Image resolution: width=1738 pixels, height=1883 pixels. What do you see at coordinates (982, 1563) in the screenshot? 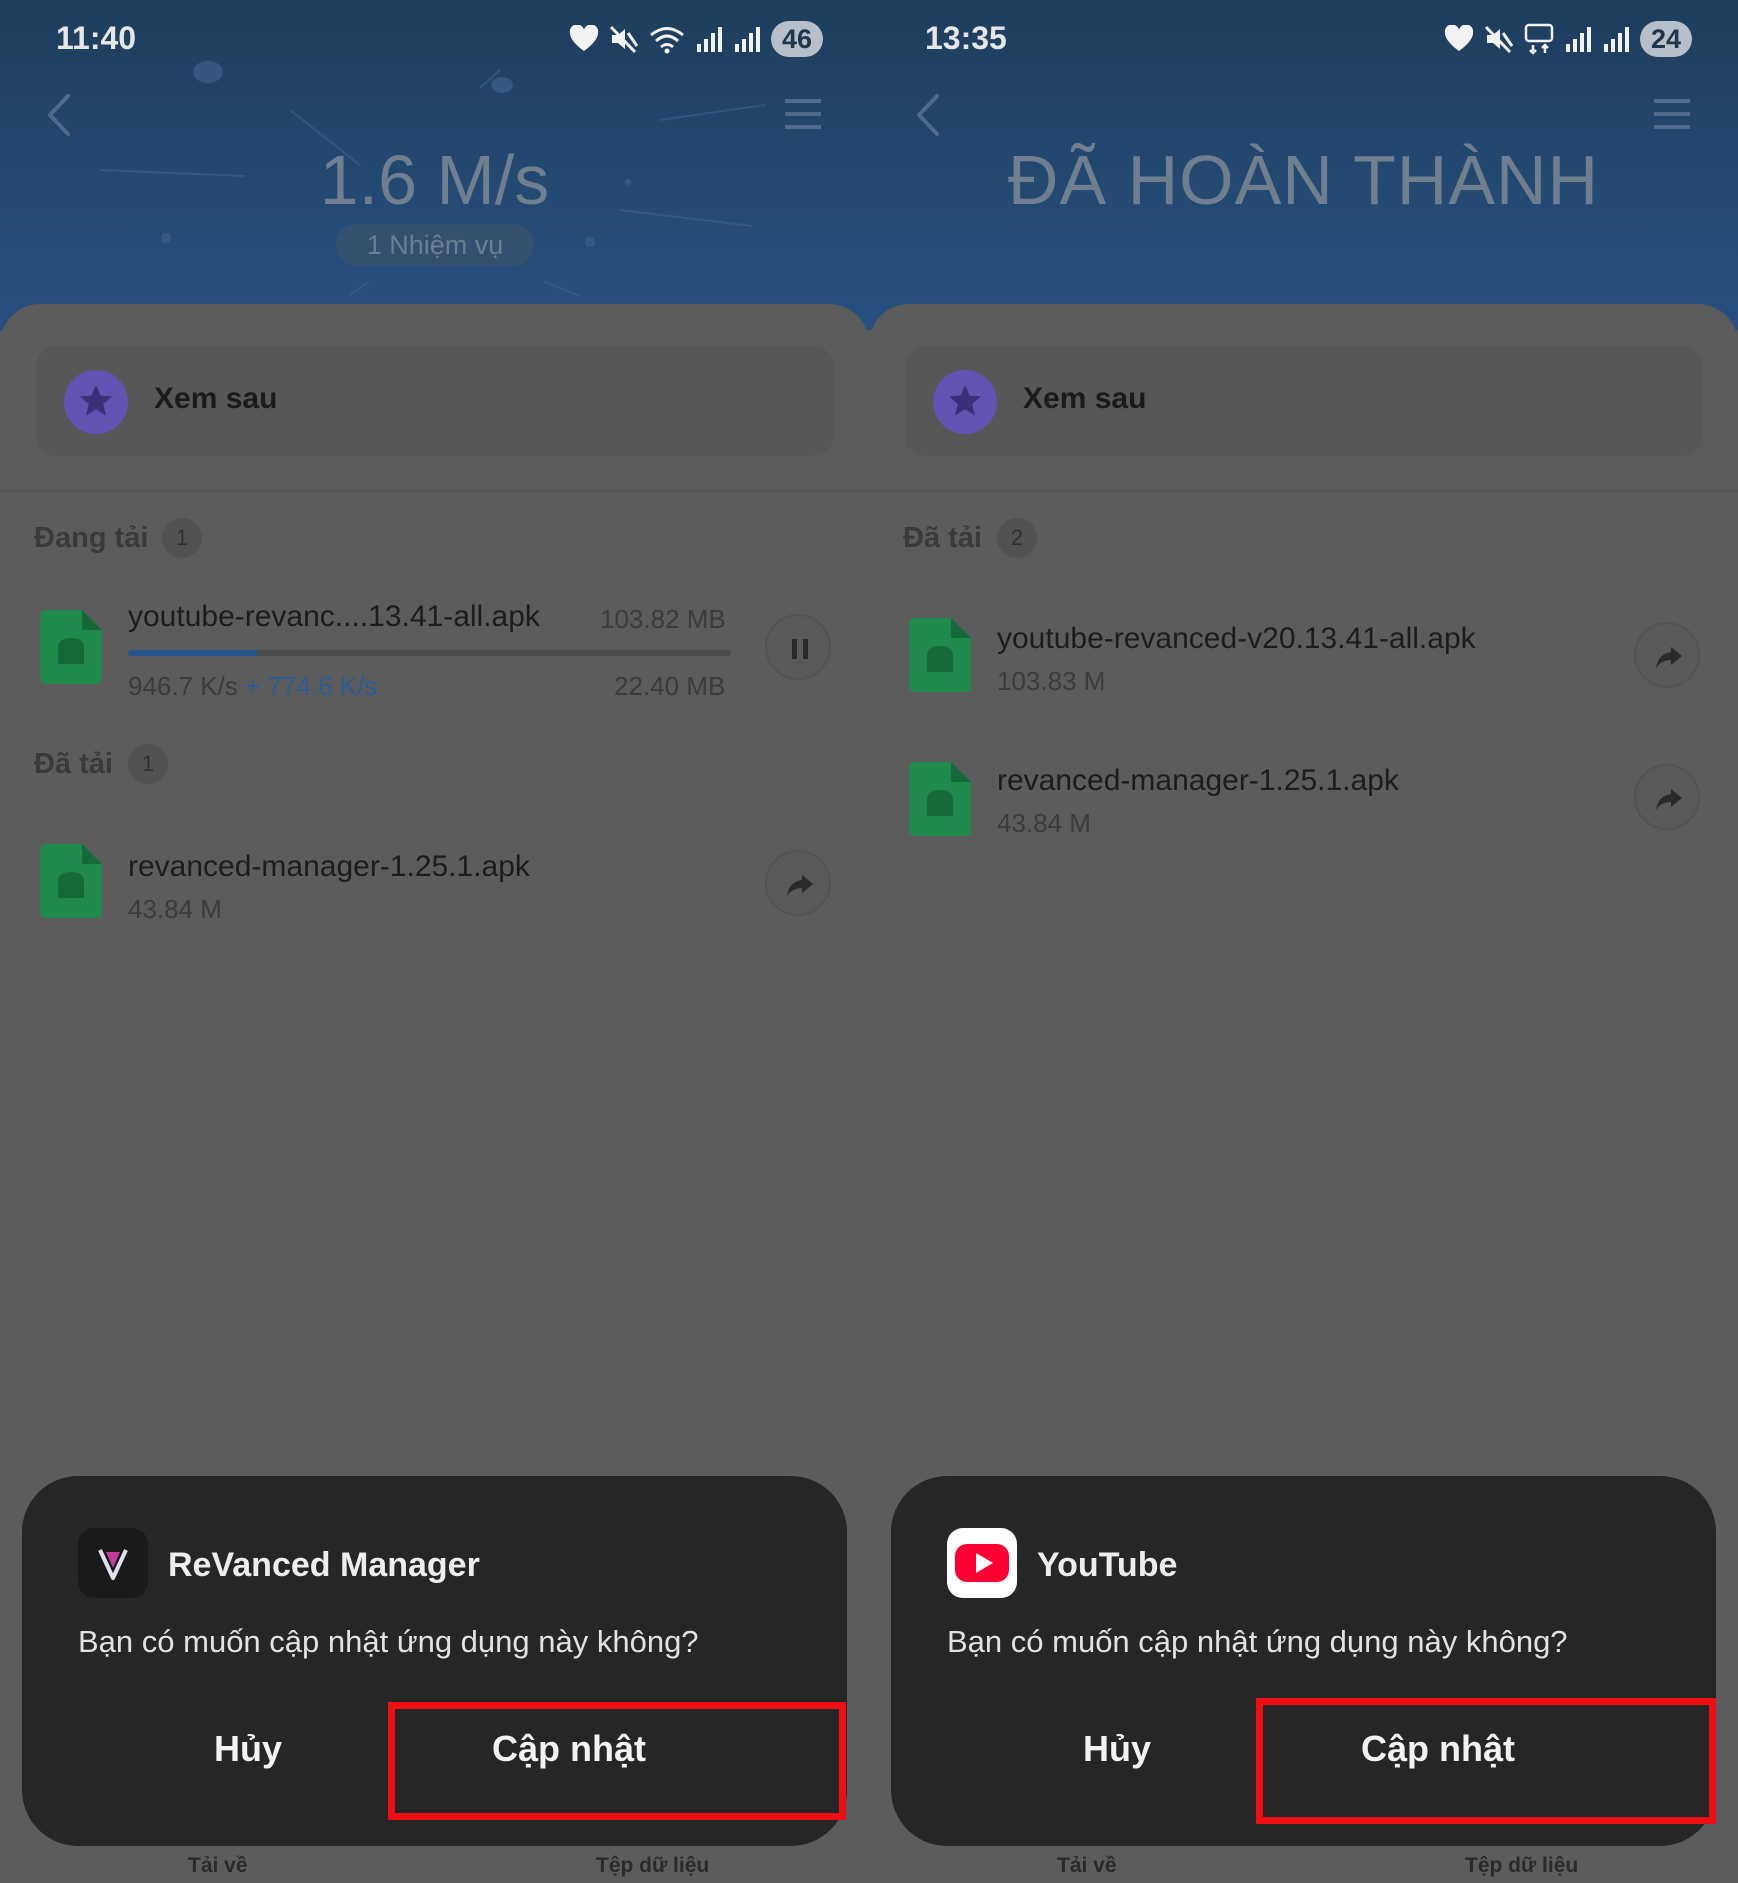
I see `youtube-icon` at bounding box center [982, 1563].